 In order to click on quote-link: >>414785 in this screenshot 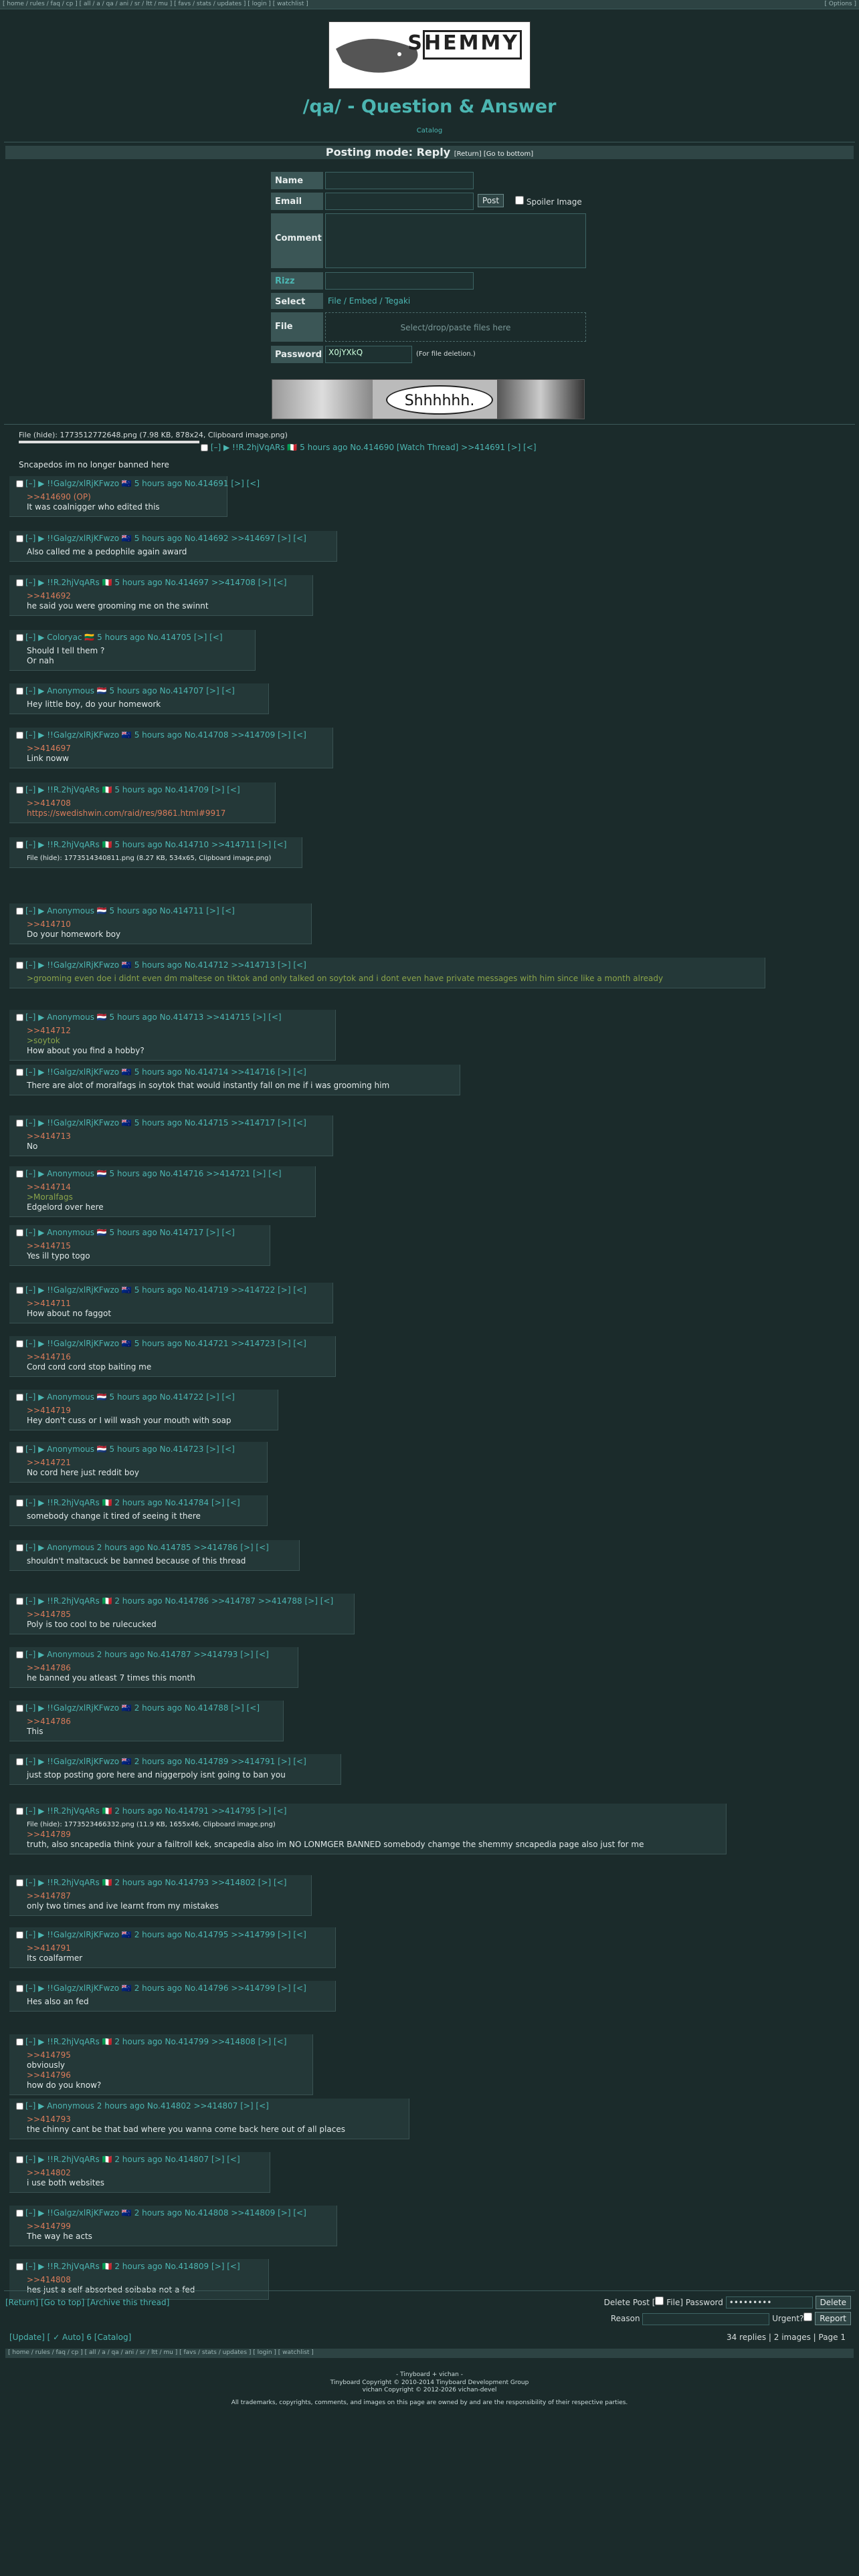, I will do `click(188, 1615)`.